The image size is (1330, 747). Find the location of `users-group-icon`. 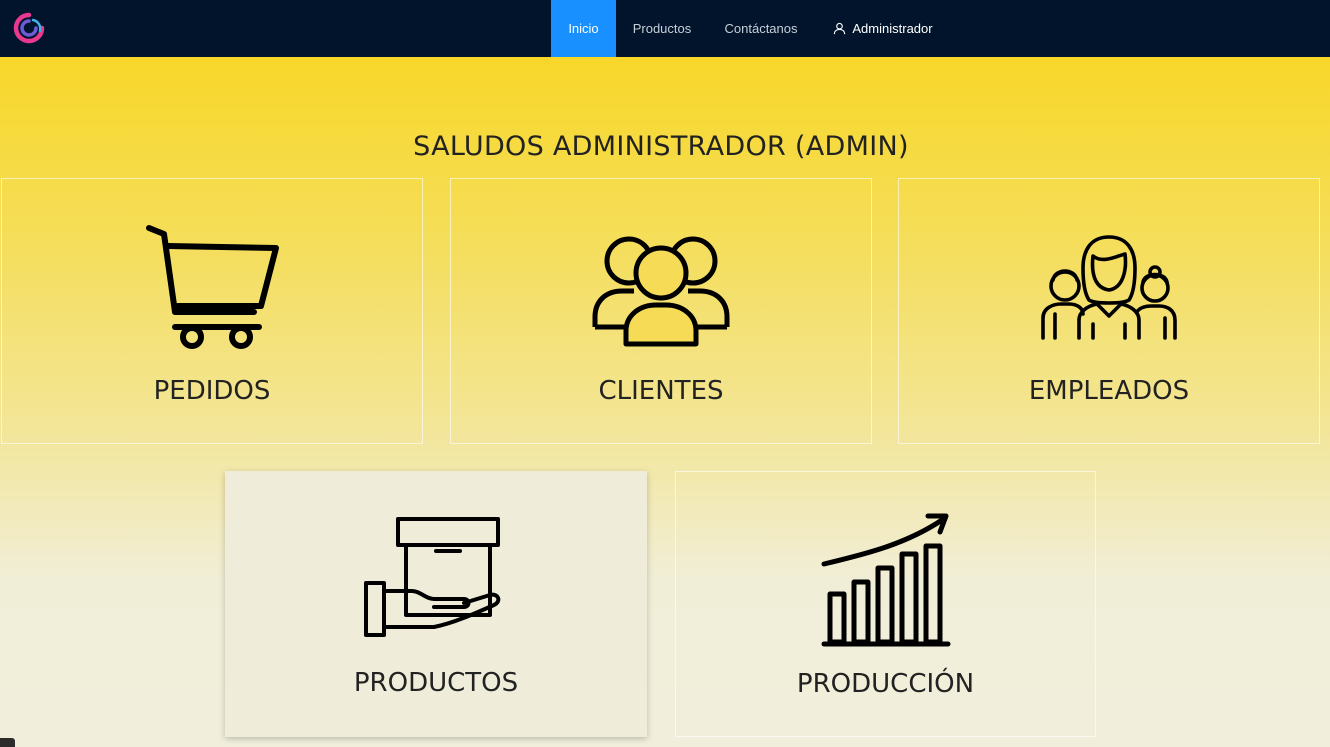

users-group-icon is located at coordinates (661, 291).